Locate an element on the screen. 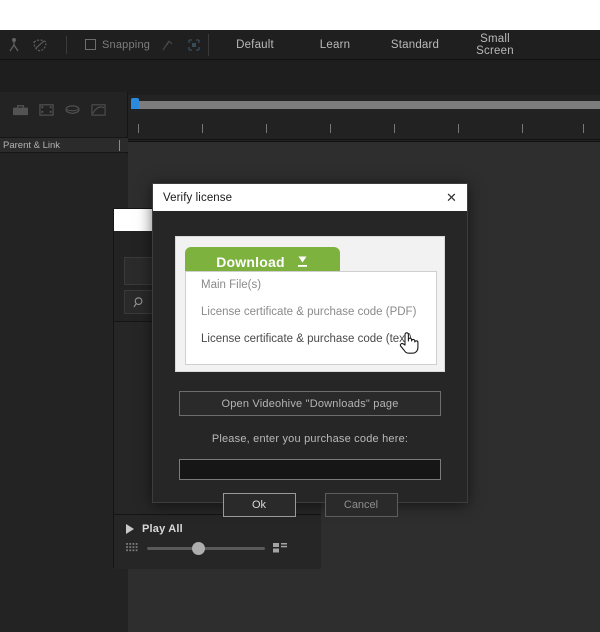 This screenshot has width=600, height=632. slider-knob is located at coordinates (198, 548).